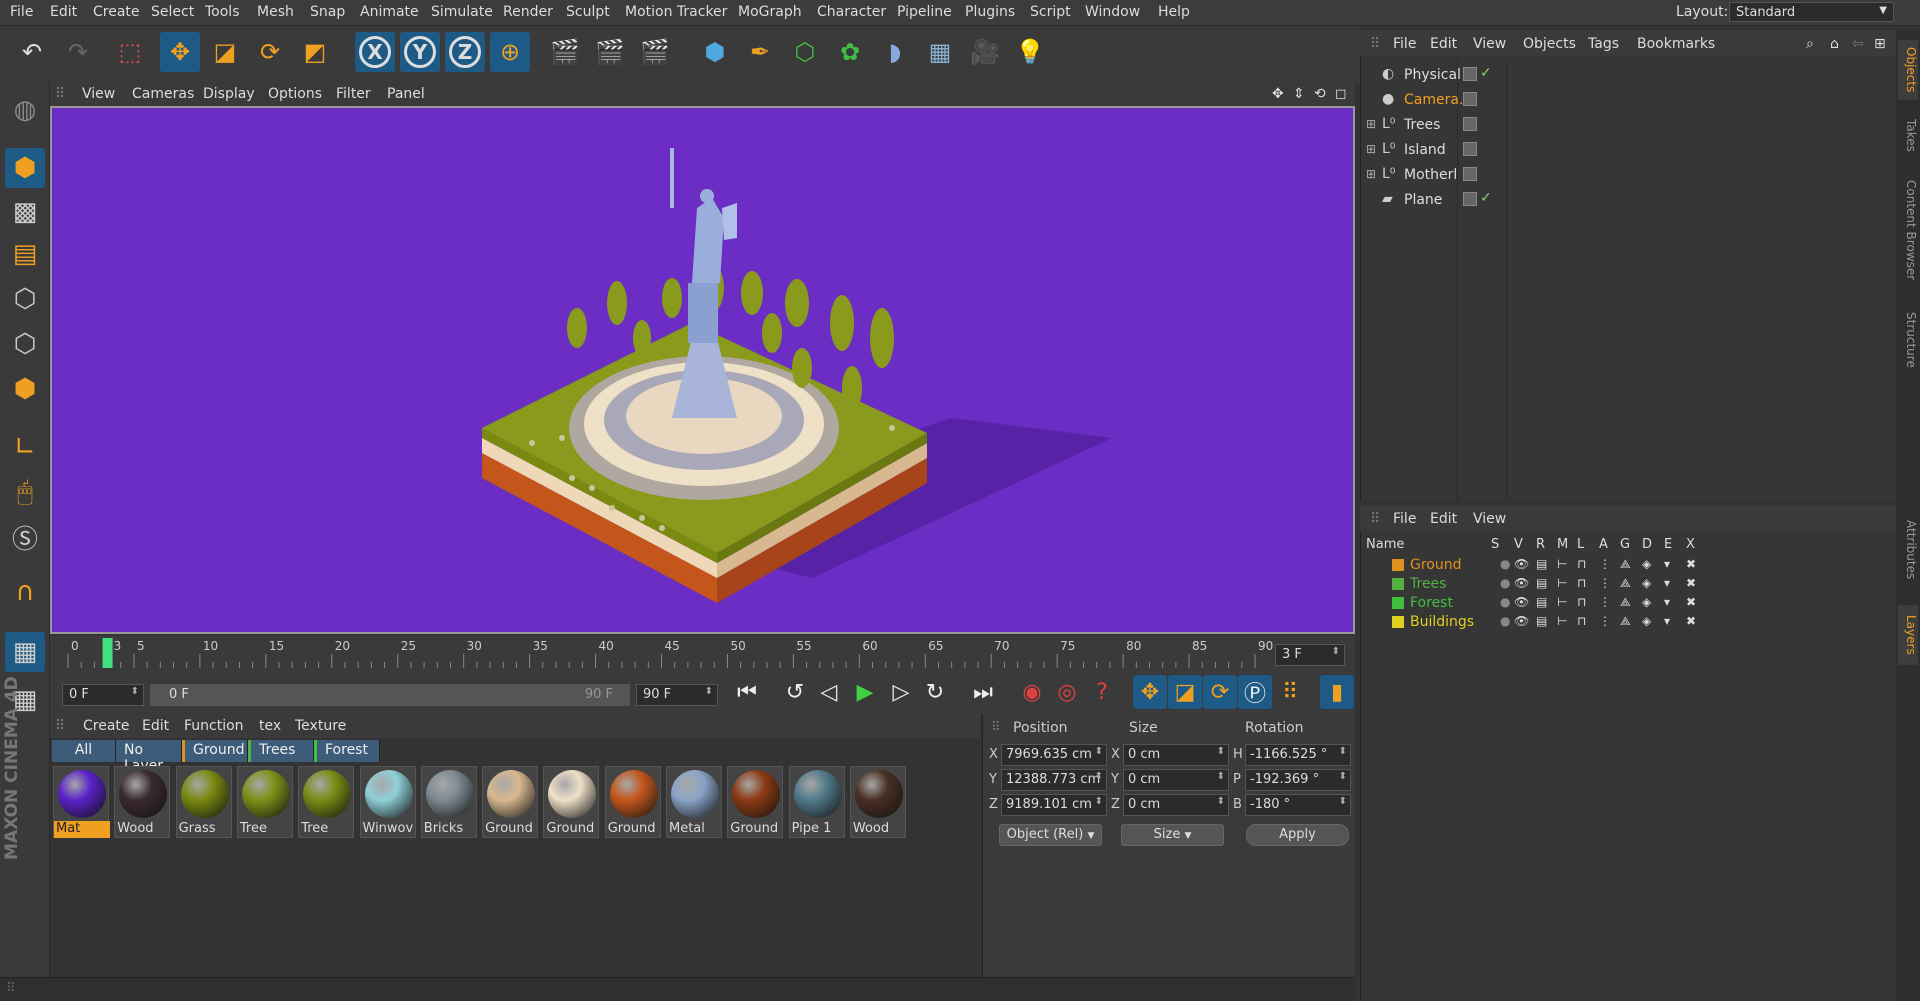 The width and height of the screenshot is (1920, 1001). I want to click on menu-pipeline: Pipeline, so click(924, 12).